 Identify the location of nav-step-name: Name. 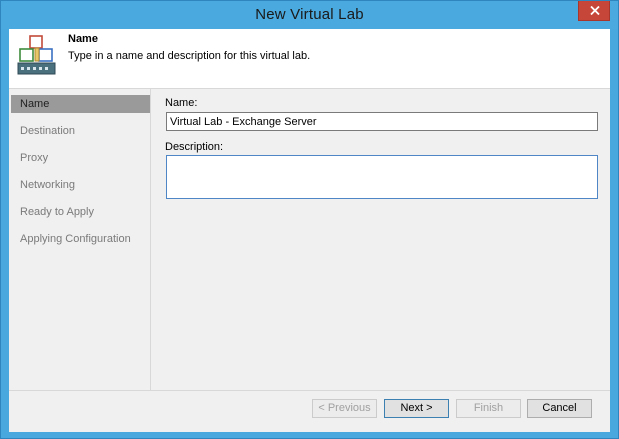
(80, 104).